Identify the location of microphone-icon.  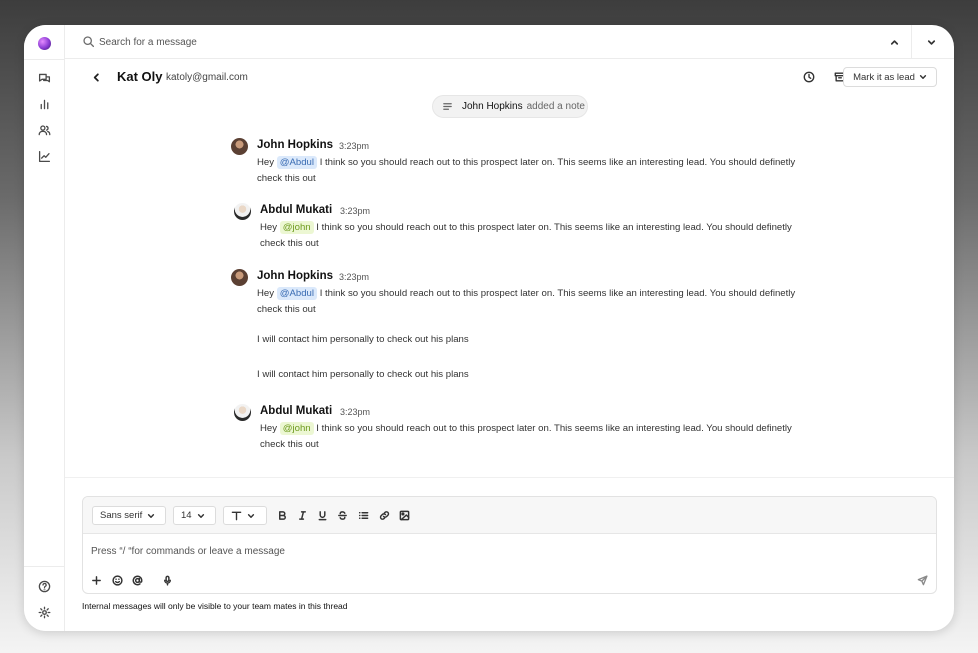
(167, 580).